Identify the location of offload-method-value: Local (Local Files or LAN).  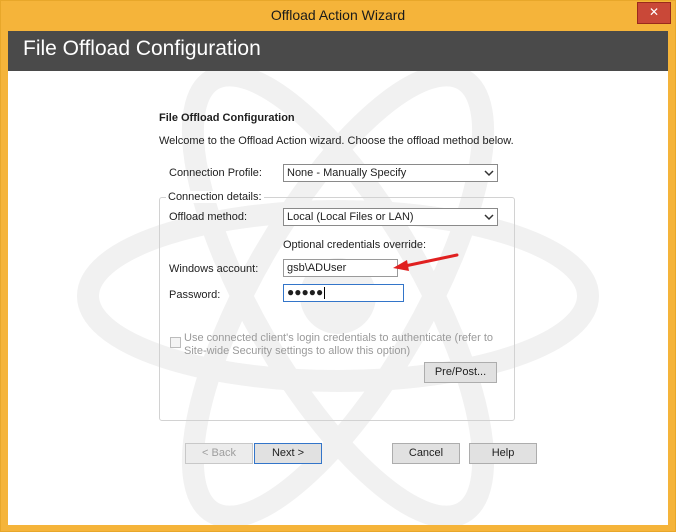
(350, 217).